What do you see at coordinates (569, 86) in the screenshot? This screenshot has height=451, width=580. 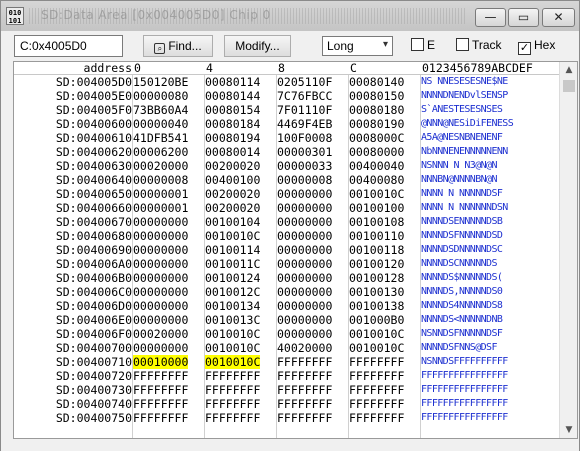 I see `scroll-thumb` at bounding box center [569, 86].